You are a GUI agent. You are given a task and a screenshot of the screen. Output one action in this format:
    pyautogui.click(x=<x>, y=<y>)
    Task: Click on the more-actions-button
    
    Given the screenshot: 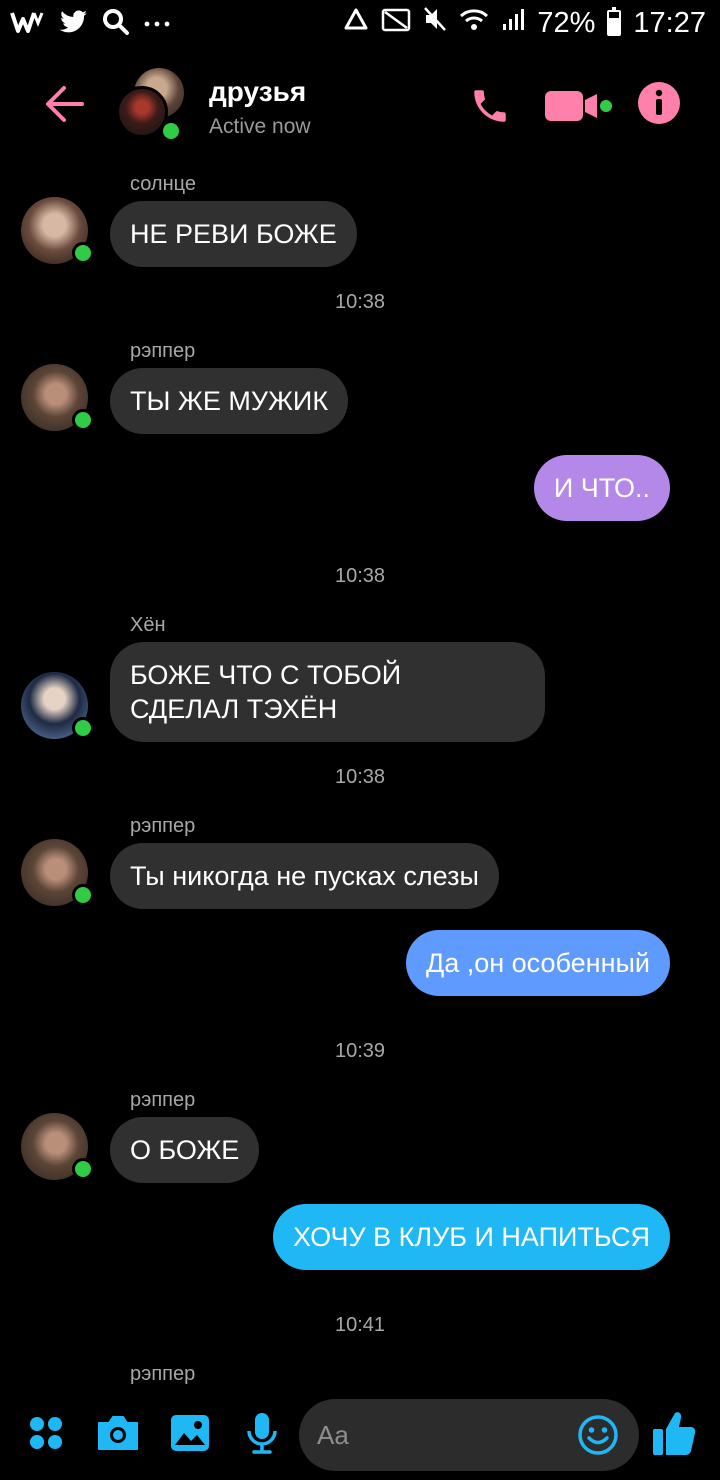 What is the action you would take?
    pyautogui.click(x=46, y=1433)
    